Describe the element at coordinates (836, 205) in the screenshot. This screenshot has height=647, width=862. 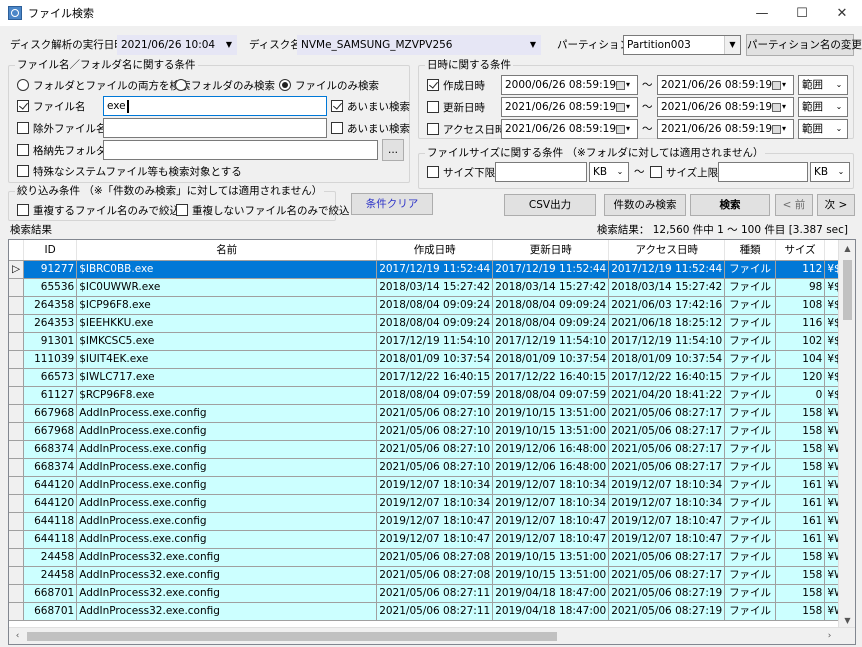
I see `next-page-button: 次 >` at that location.